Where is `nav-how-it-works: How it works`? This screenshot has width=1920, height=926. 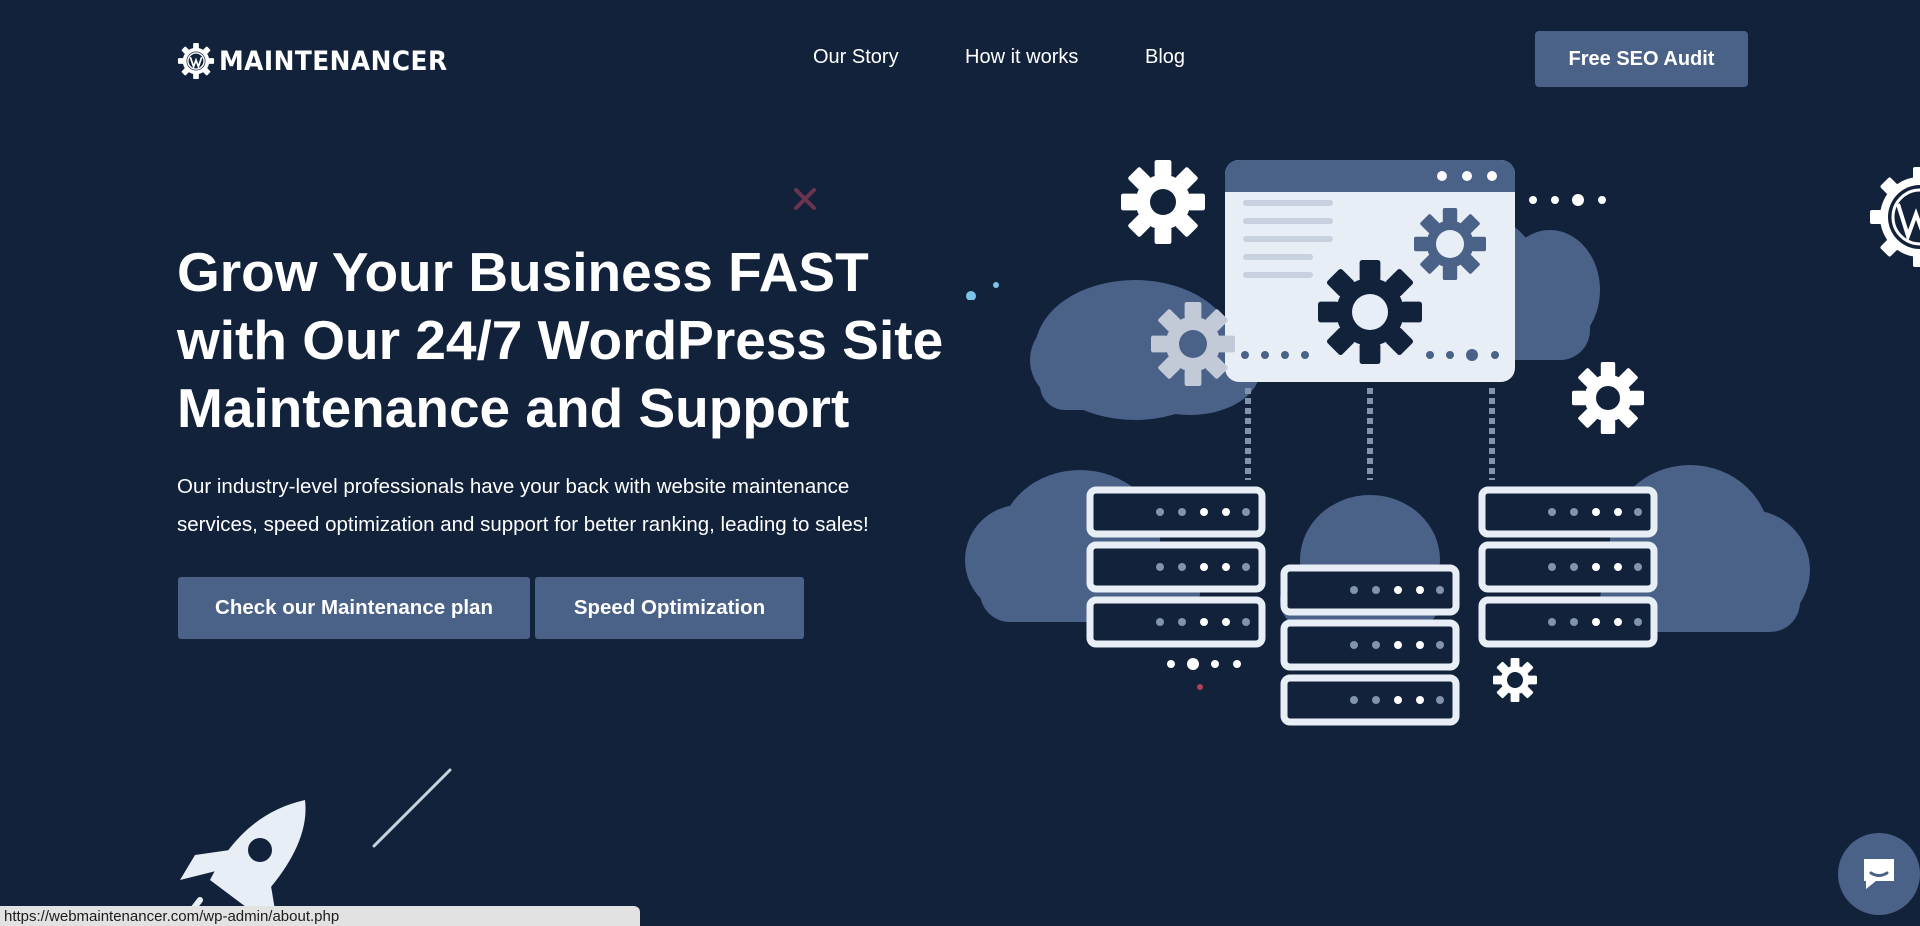
nav-how-it-works: How it works is located at coordinates (1021, 57).